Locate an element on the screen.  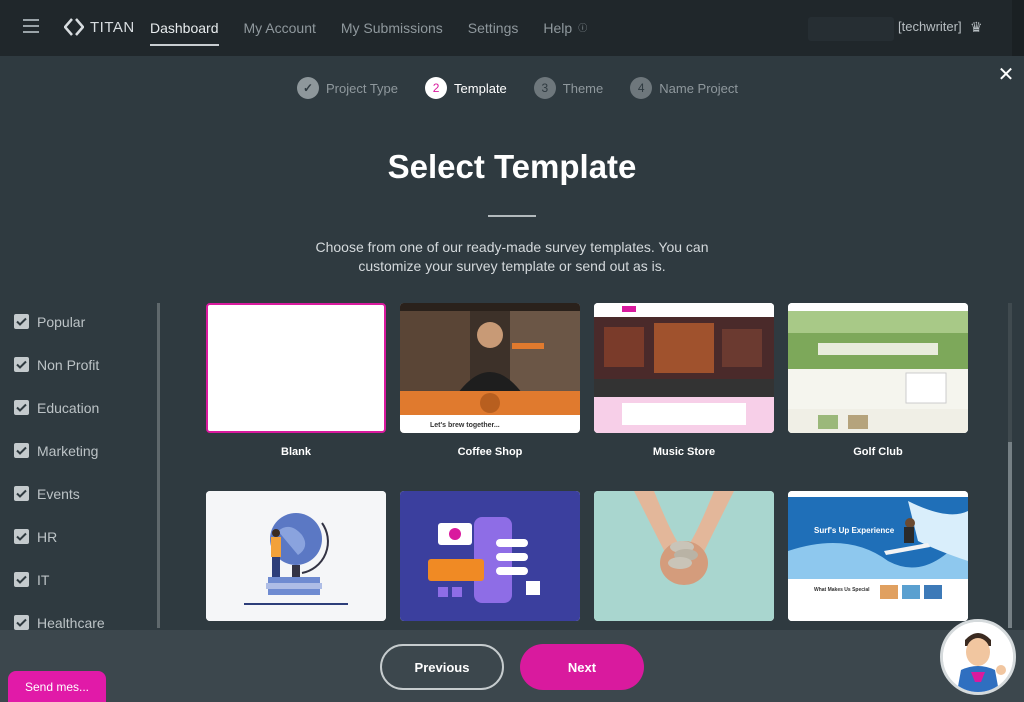
info-icon: ⓘ is located at coordinates (583, 28).